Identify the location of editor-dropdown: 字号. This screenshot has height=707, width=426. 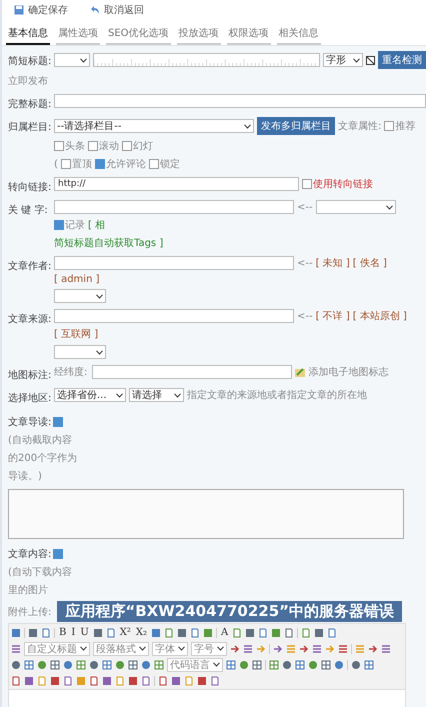
(209, 649).